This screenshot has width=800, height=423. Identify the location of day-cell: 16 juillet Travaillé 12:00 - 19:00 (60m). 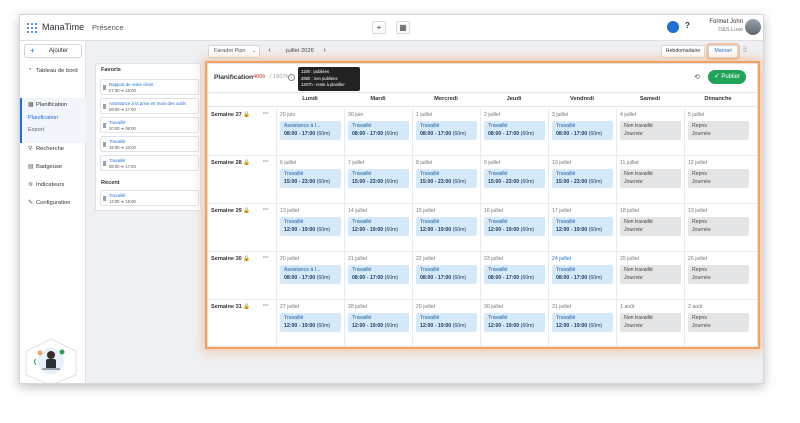
(514, 228).